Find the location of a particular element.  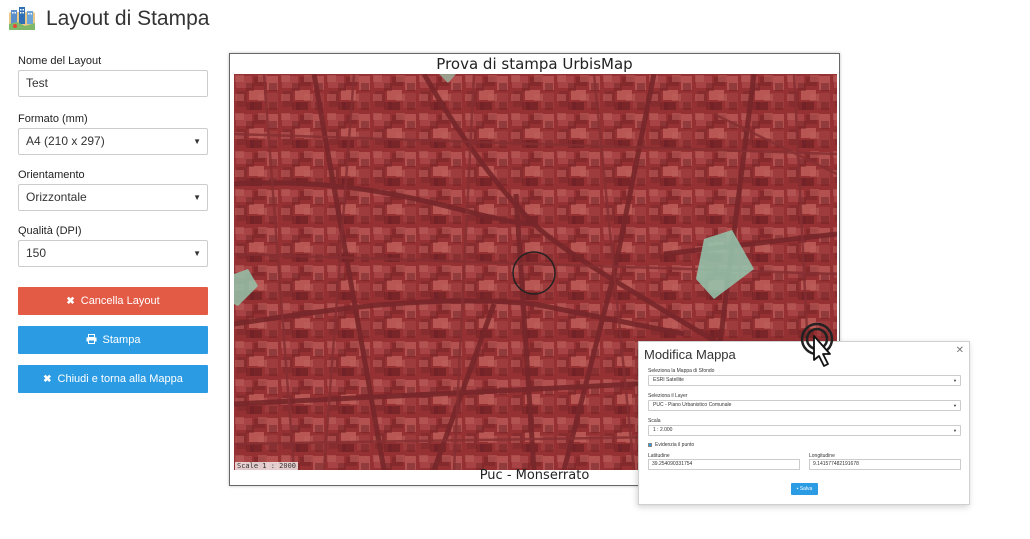

print-label: Stampa is located at coordinates (121, 340).